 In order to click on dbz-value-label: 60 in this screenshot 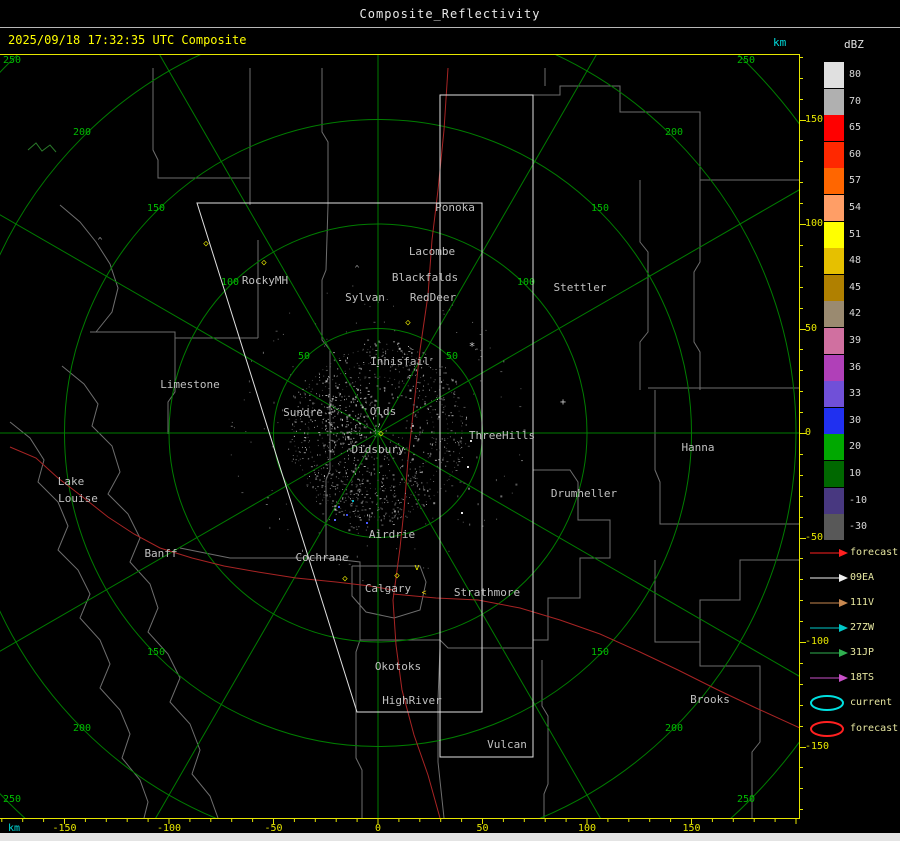, I will do `click(855, 154)`.